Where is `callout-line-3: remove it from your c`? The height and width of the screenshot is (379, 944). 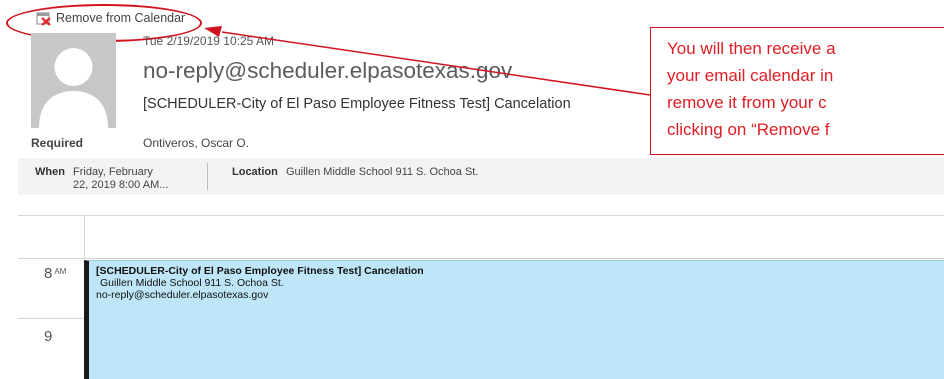 callout-line-3: remove it from your c is located at coordinates (747, 102).